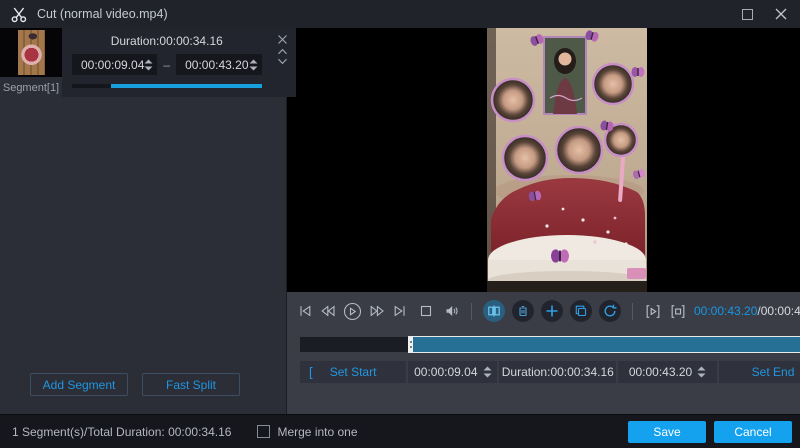 The height and width of the screenshot is (448, 800). What do you see at coordinates (186, 86) in the screenshot?
I see `segment-progress-fill` at bounding box center [186, 86].